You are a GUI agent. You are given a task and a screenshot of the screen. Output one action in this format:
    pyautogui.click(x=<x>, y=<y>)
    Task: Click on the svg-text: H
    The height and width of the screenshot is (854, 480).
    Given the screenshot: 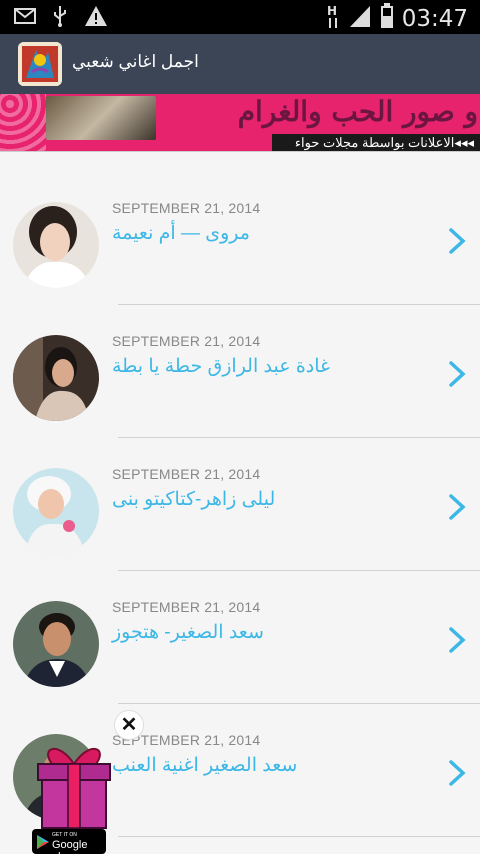 What is the action you would take?
    pyautogui.click(x=332, y=11)
    